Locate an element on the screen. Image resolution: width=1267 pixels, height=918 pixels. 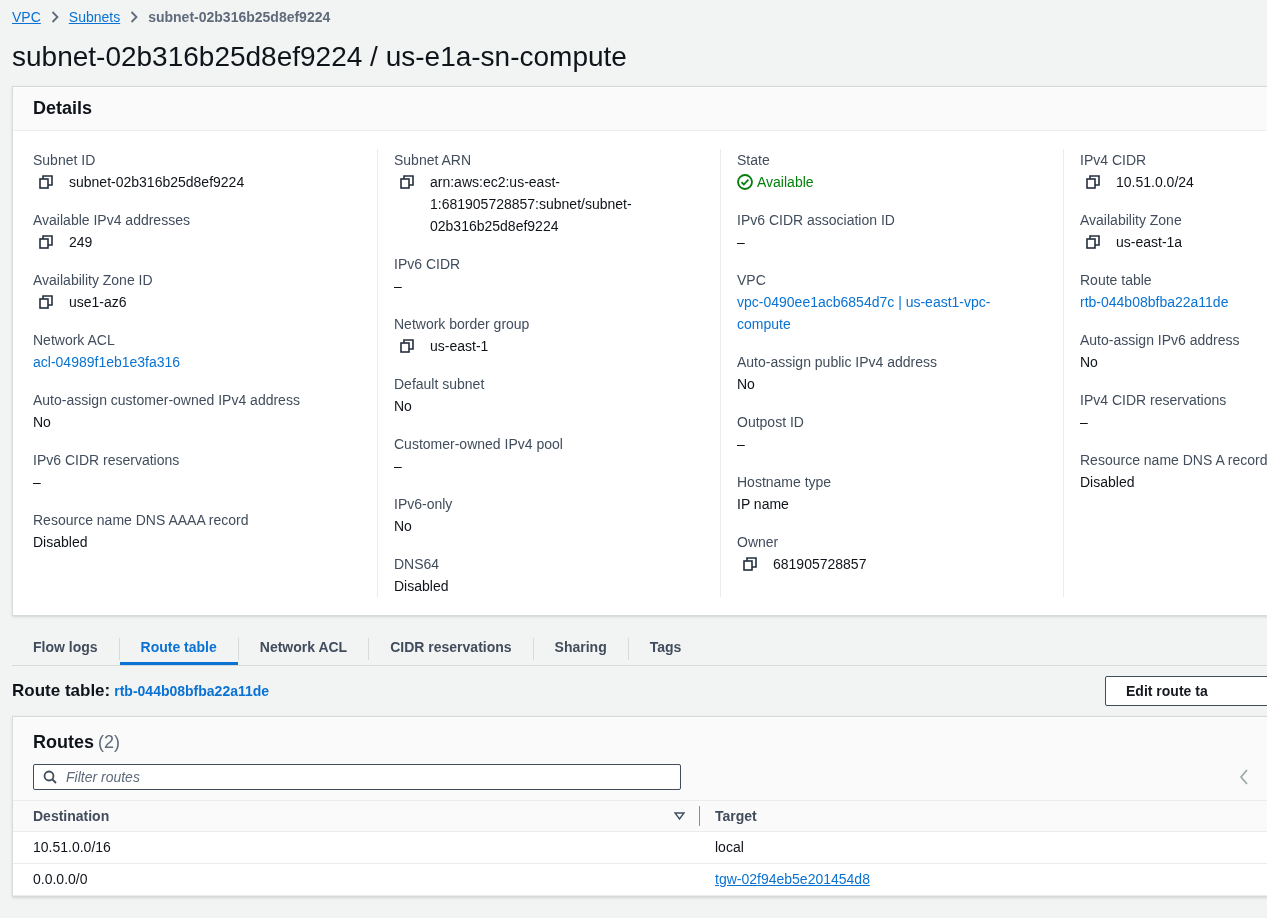
field-label: IPv6 CIDR reservations is located at coordinates (107, 460).